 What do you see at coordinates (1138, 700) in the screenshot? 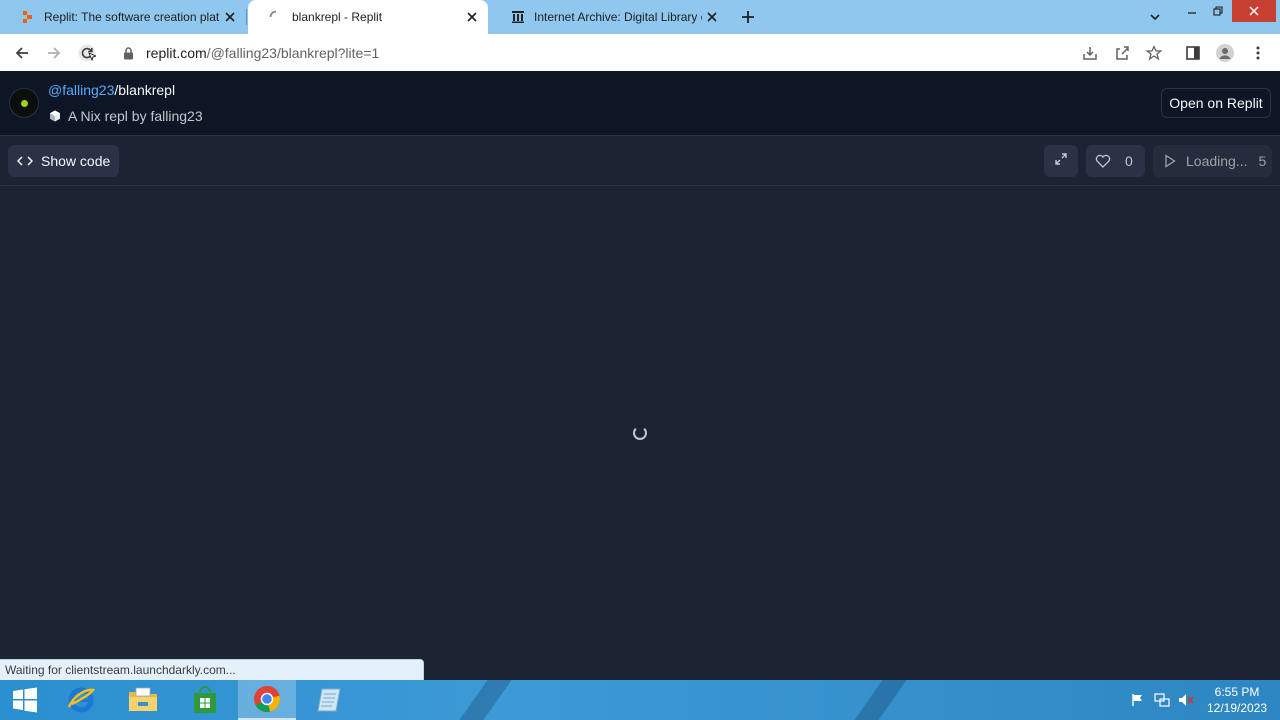
I see `action-center-flag-icon` at bounding box center [1138, 700].